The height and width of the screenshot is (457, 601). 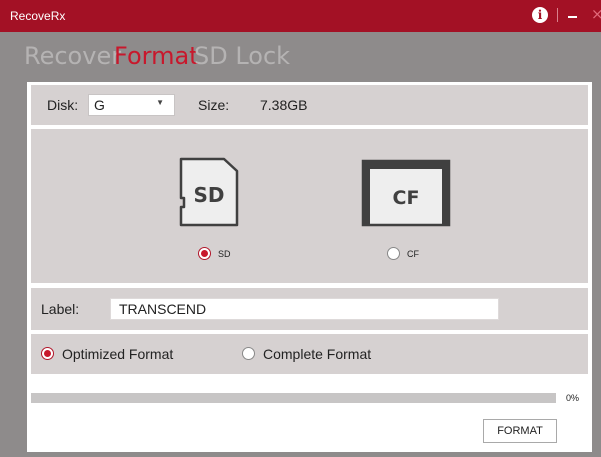 I want to click on window-title: RecoveRx, so click(x=38, y=16).